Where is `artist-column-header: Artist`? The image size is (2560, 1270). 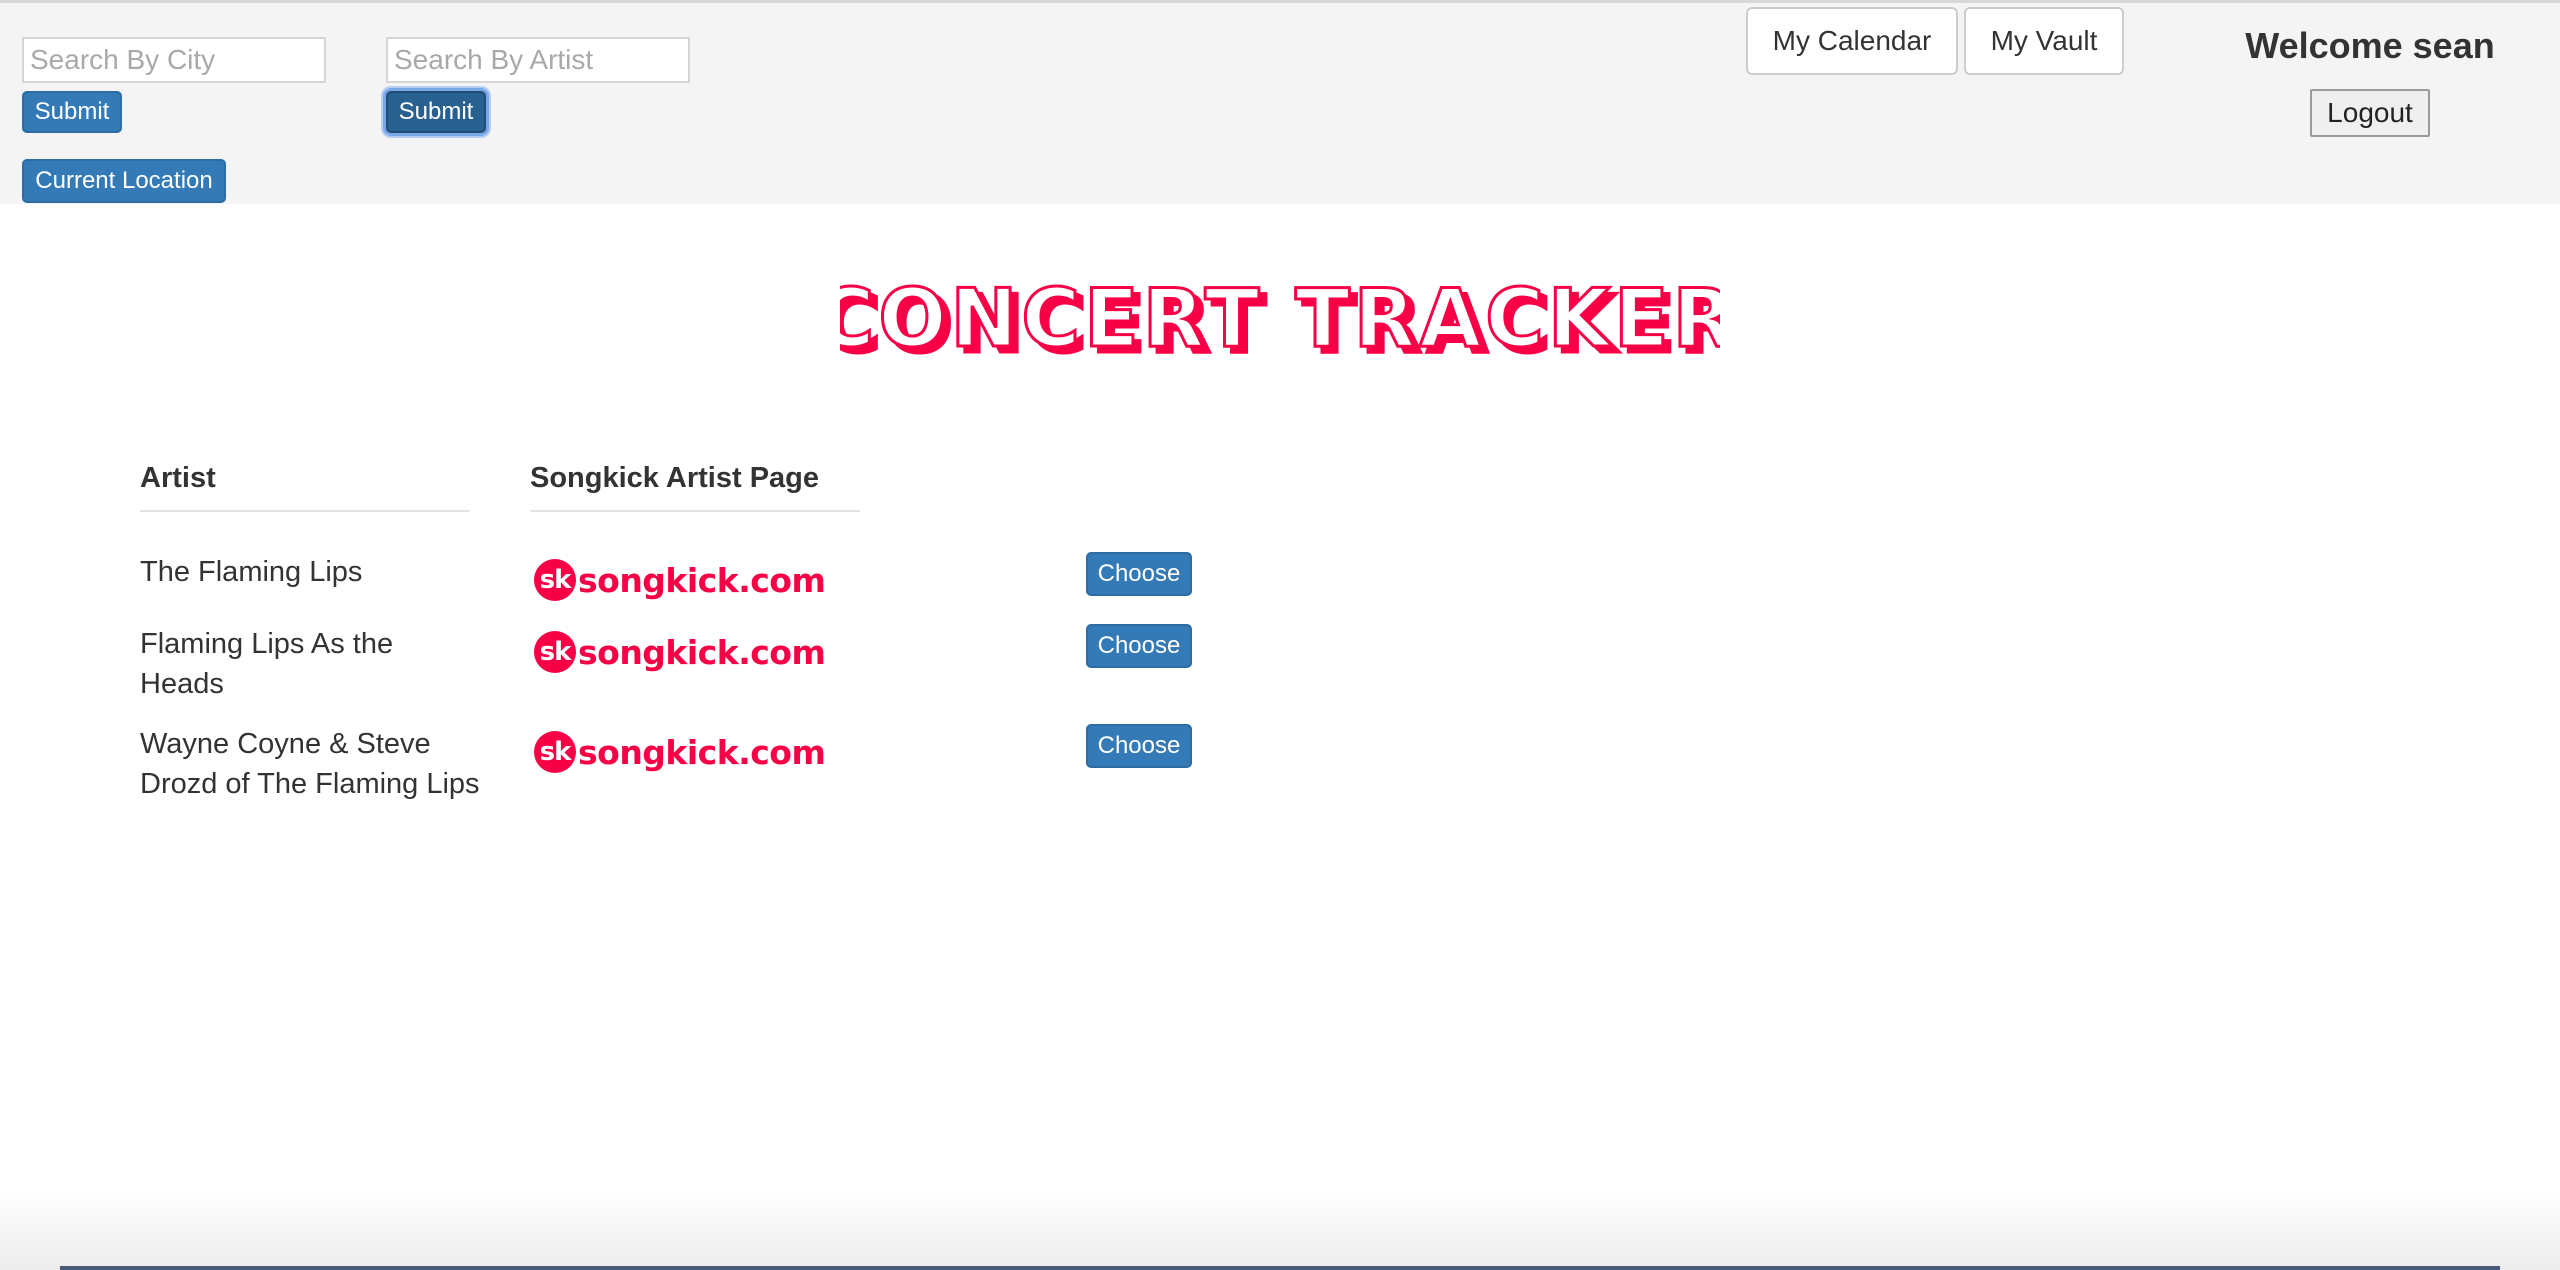
artist-column-header: Artist is located at coordinates (305, 487).